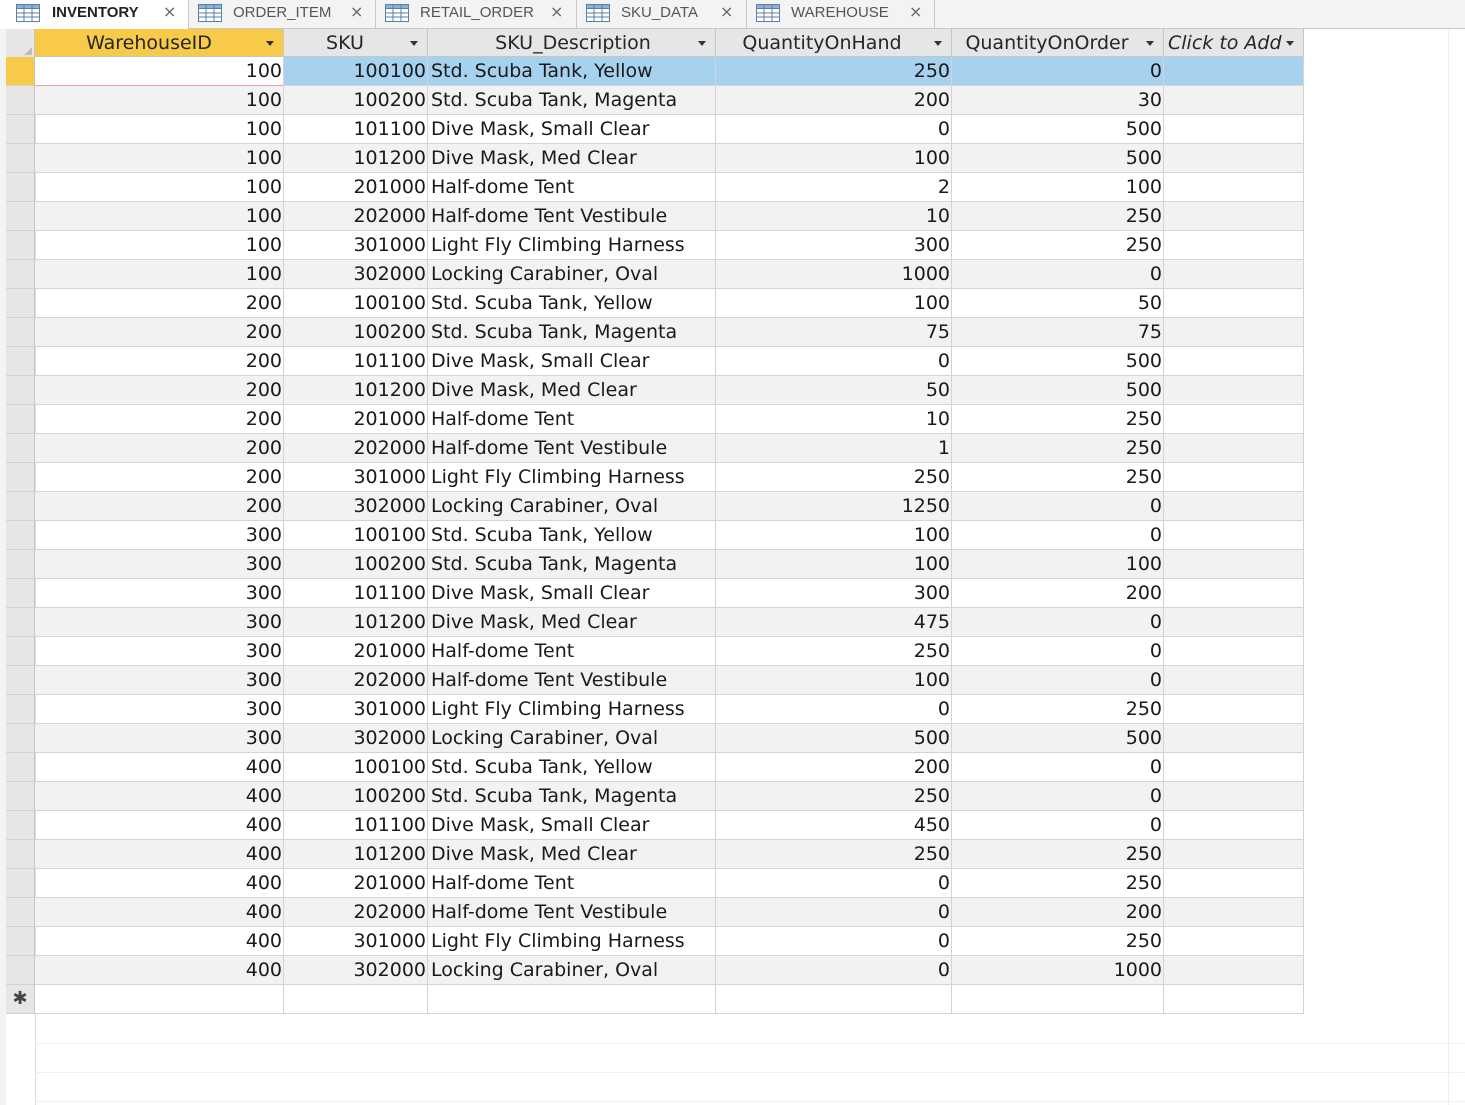 The width and height of the screenshot is (1465, 1105). Describe the element at coordinates (1058, 390) in the screenshot. I see `table-cell: 500` at that location.